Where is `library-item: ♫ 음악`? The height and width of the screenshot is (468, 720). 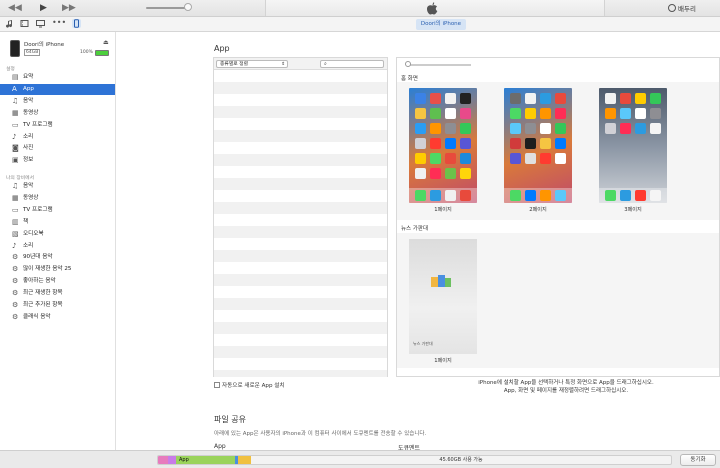 library-item: ♫ 음악 is located at coordinates (57, 186).